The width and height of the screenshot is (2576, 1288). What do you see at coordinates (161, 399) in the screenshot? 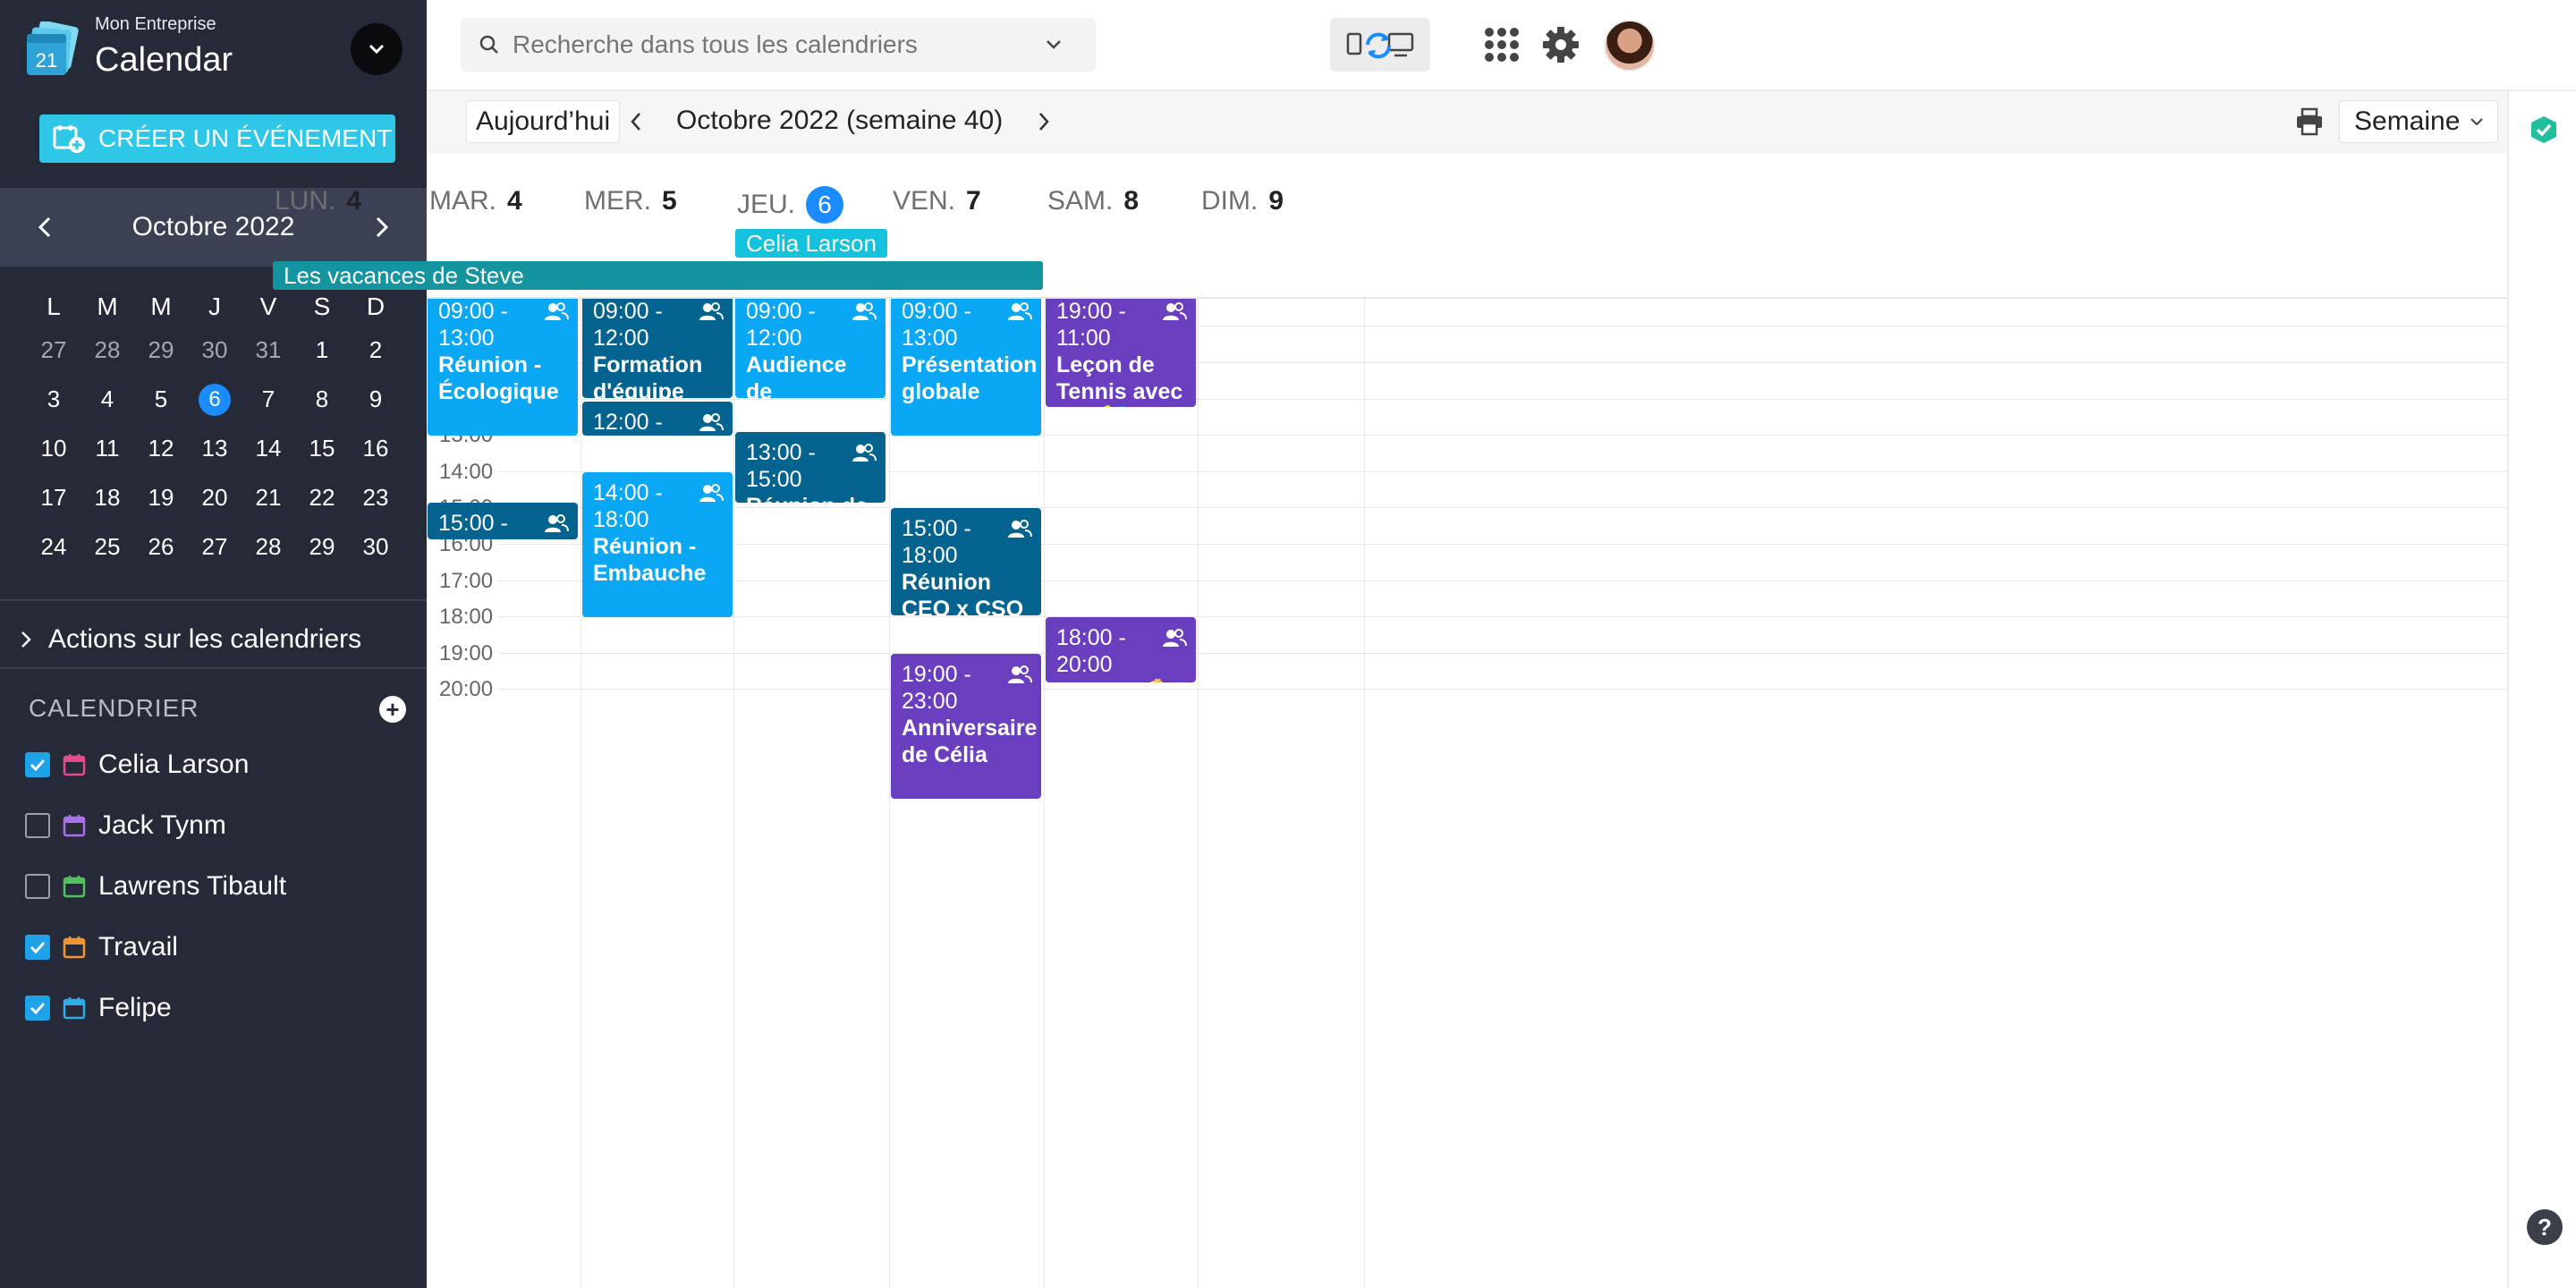
I see `mini-day: 5` at bounding box center [161, 399].